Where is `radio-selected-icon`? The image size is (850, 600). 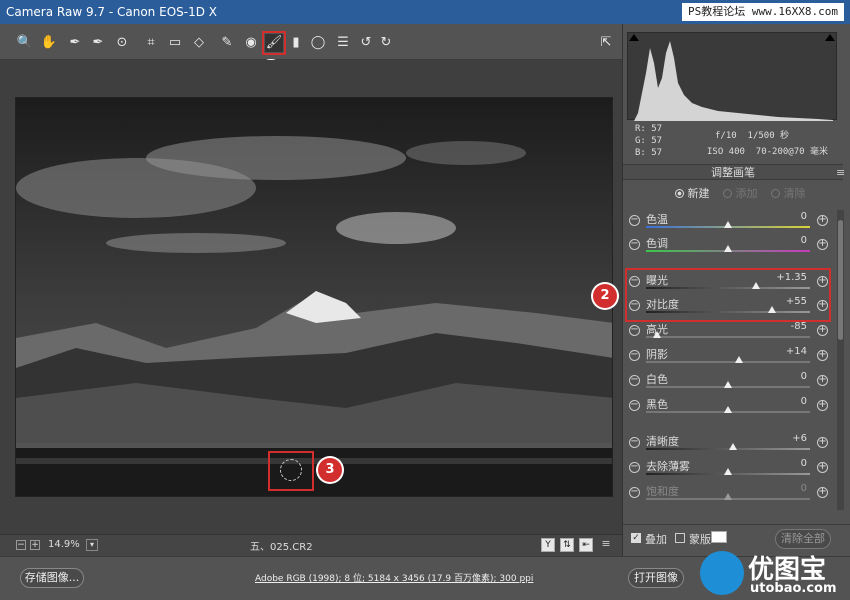 radio-selected-icon is located at coordinates (679, 193).